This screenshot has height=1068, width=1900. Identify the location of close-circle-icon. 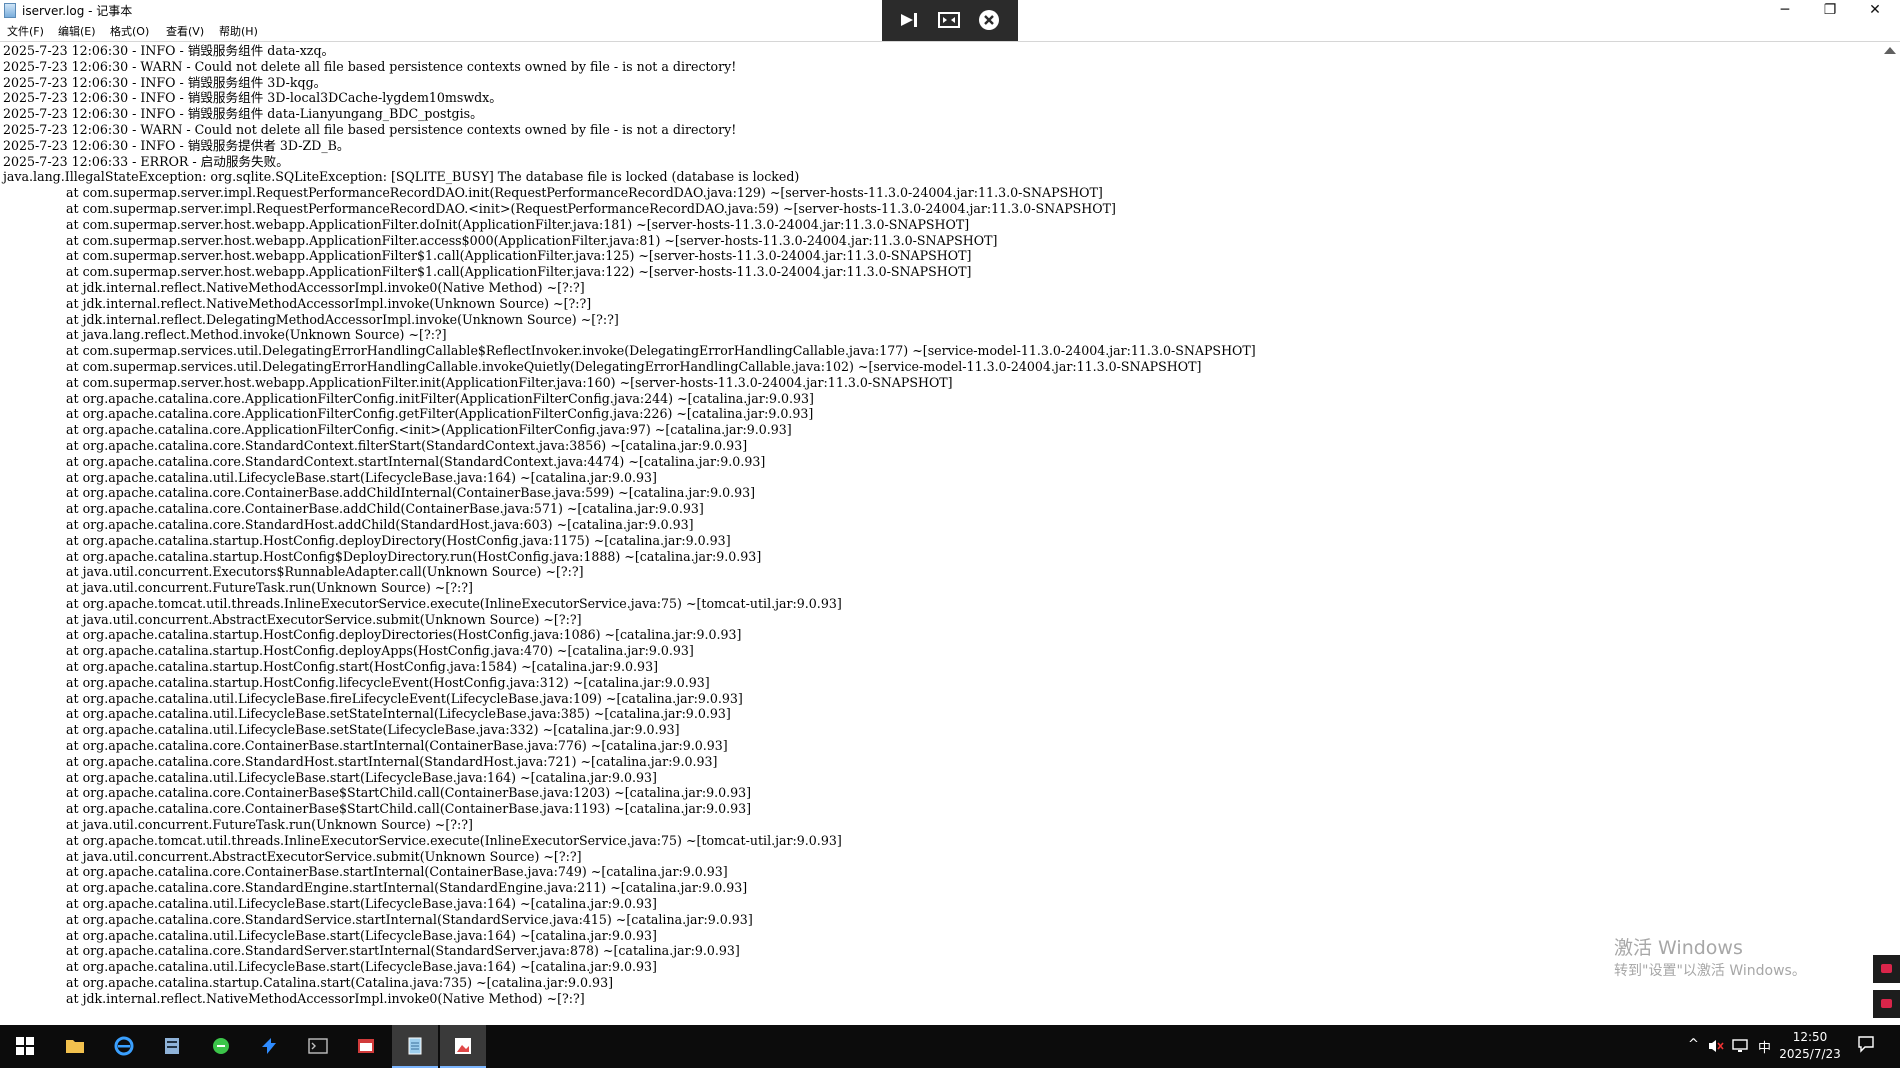
(989, 20).